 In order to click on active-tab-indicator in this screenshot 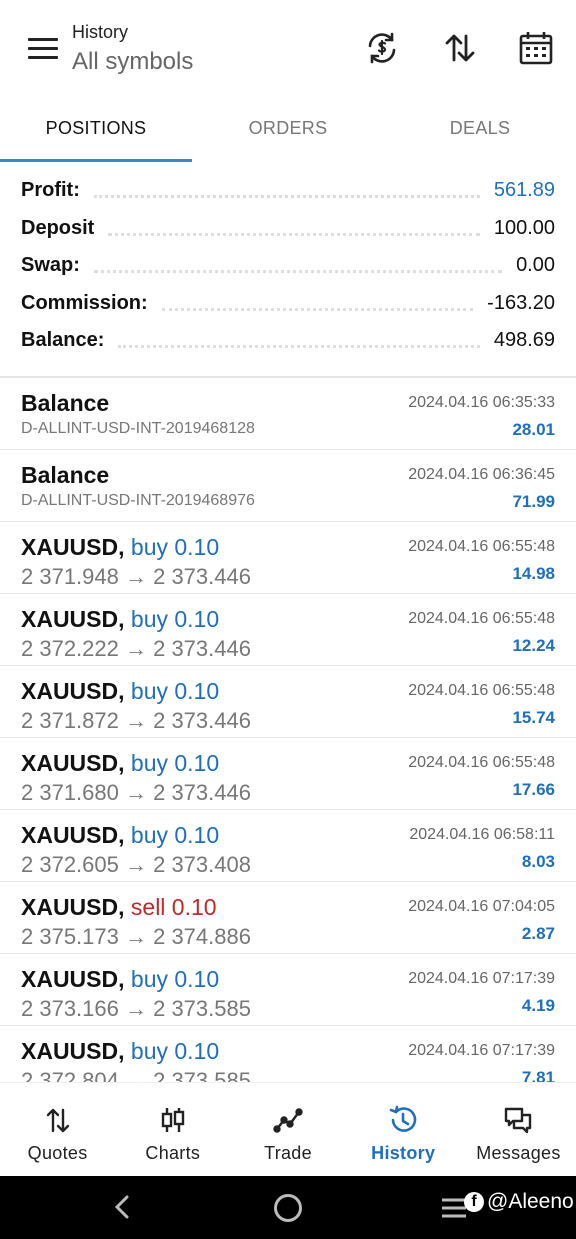, I will do `click(96, 160)`.